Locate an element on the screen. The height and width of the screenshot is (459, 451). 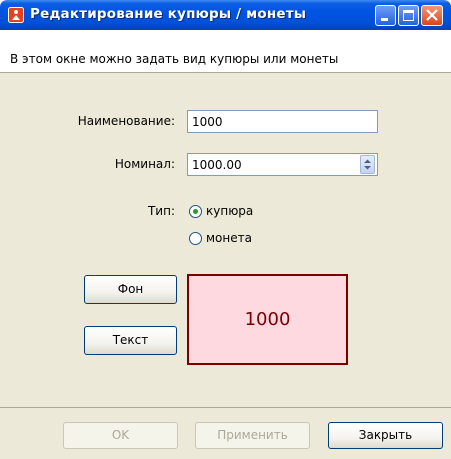
banknote-preview: 1000 is located at coordinates (267, 319).